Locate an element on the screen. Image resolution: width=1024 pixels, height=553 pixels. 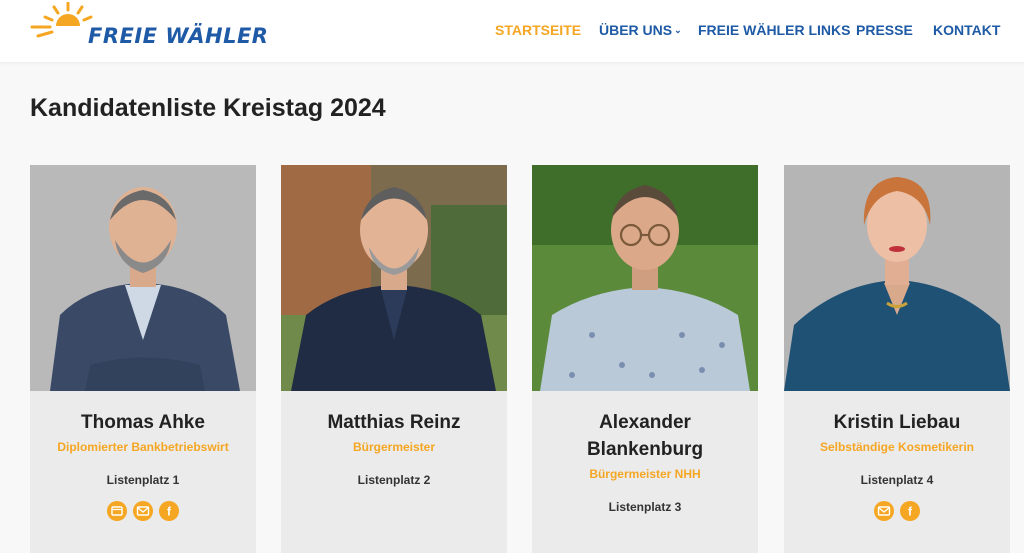
nav-kontakt: KONTAKT is located at coordinates (966, 30).